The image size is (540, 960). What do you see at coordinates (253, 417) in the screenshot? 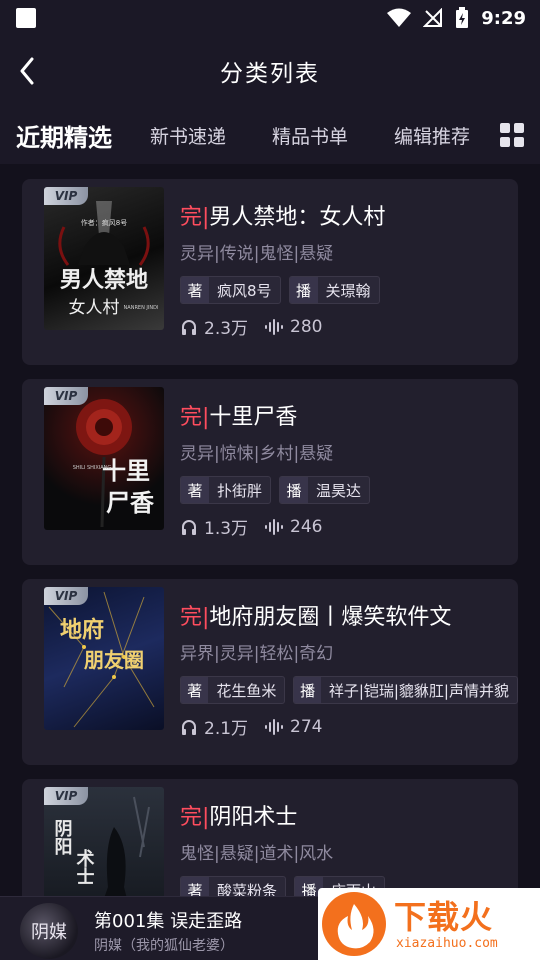
I see `book-title-text: 十里尸香` at bounding box center [253, 417].